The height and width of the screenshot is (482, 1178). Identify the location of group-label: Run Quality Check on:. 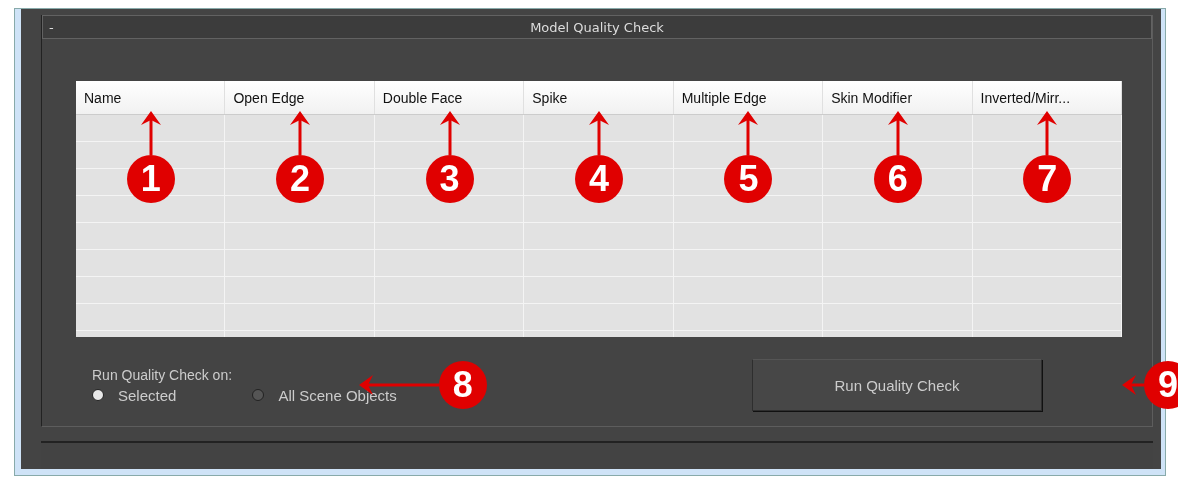
(163, 374).